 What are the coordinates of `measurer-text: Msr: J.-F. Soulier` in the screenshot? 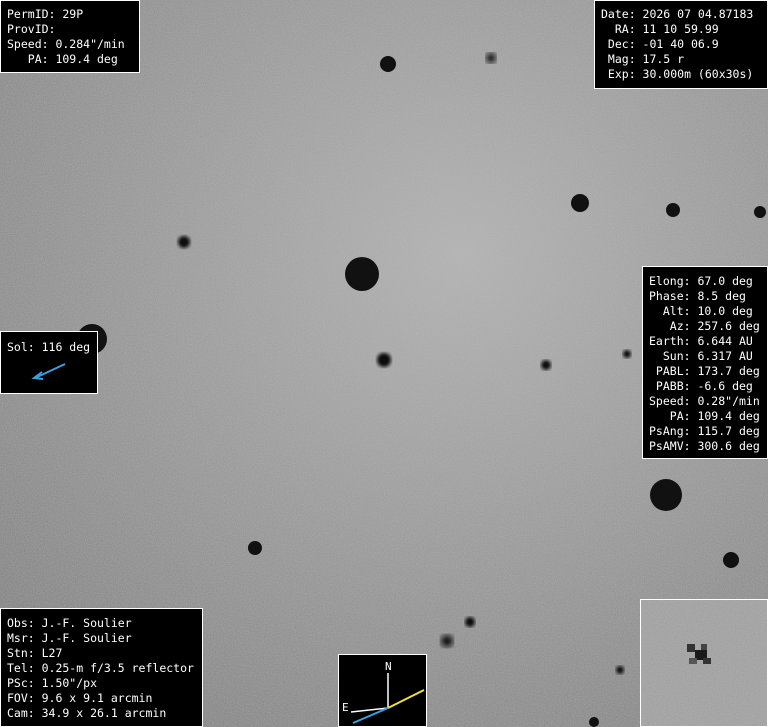 It's located at (69, 638).